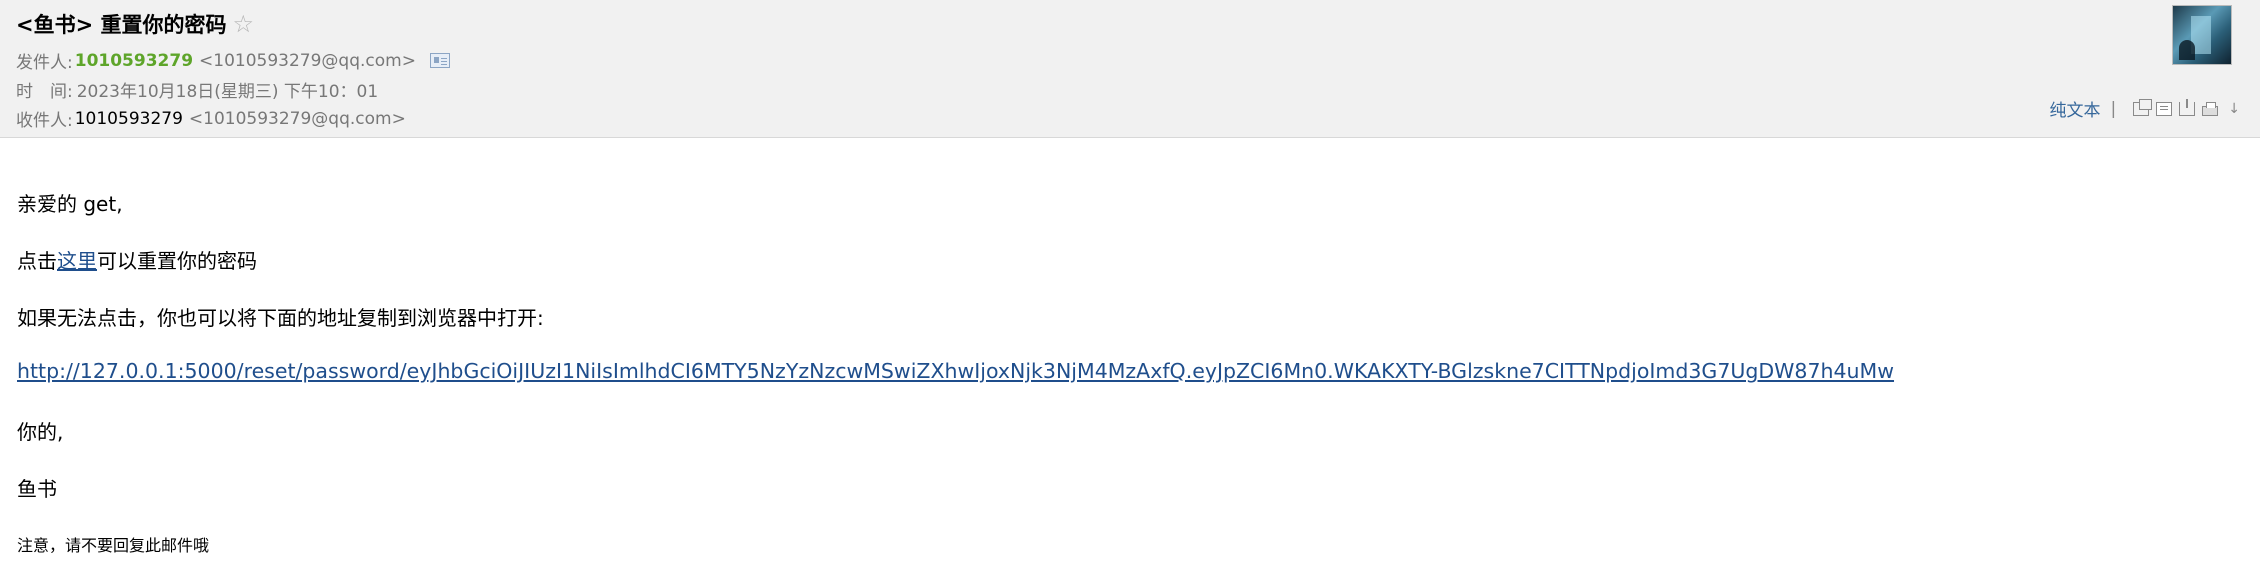 This screenshot has width=2260, height=582. Describe the element at coordinates (44, 121) in the screenshot. I see `to-label: 收件人:` at that location.